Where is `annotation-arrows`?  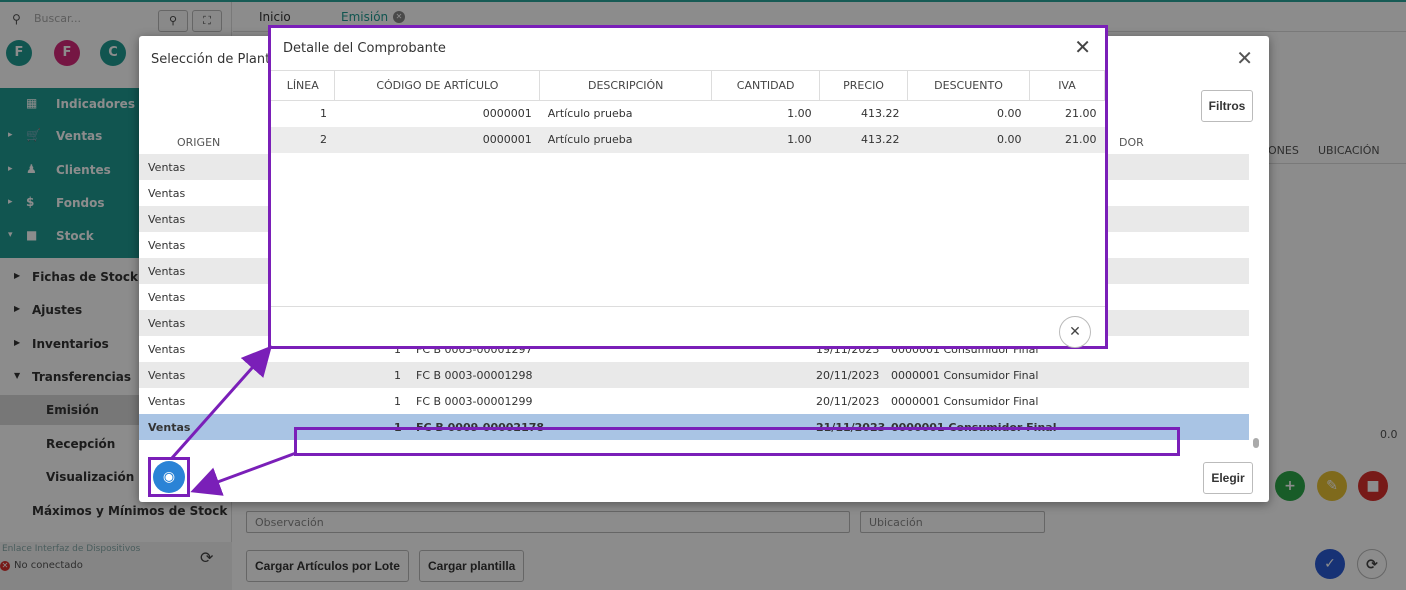
annotation-arrows is located at coordinates (233, 420).